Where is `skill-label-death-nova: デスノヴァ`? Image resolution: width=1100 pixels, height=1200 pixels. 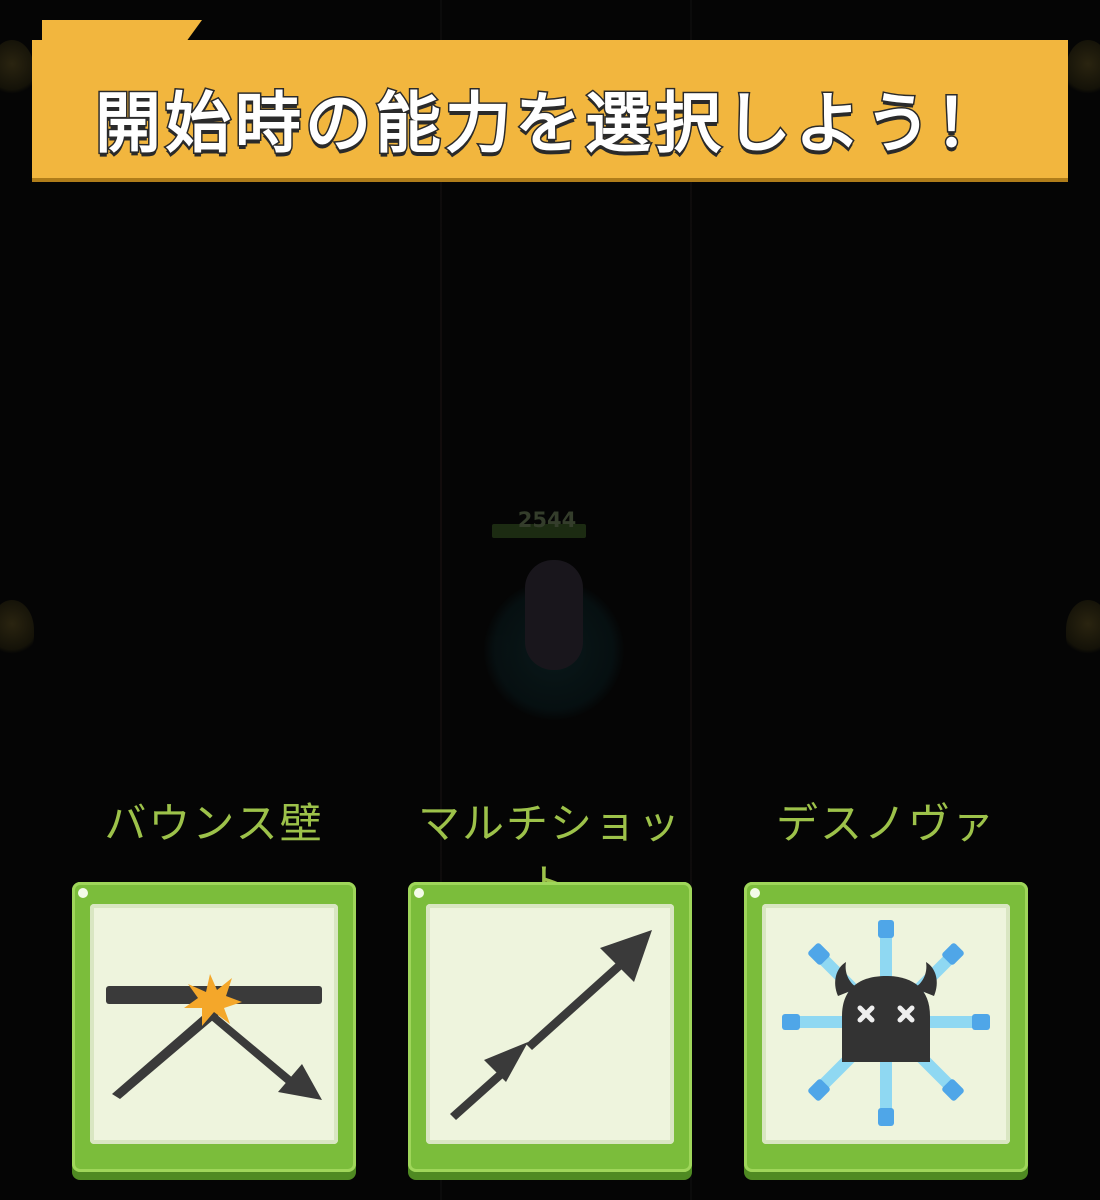
skill-label-death-nova: デスノヴァ is located at coordinates (885, 823).